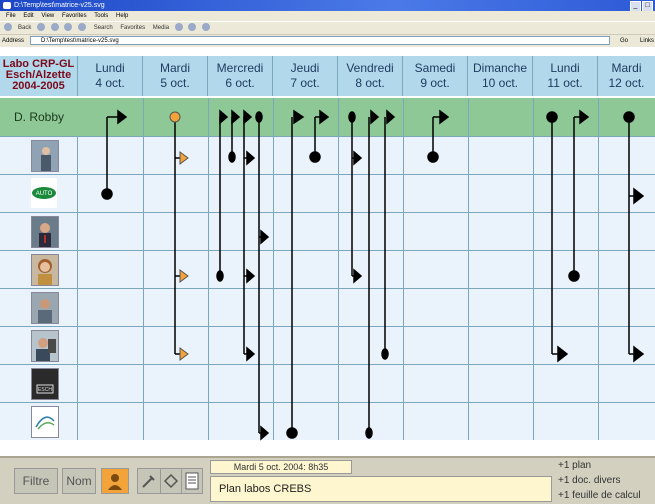 The height and width of the screenshot is (504, 655). What do you see at coordinates (149, 481) in the screenshot?
I see `tool-icon` at bounding box center [149, 481].